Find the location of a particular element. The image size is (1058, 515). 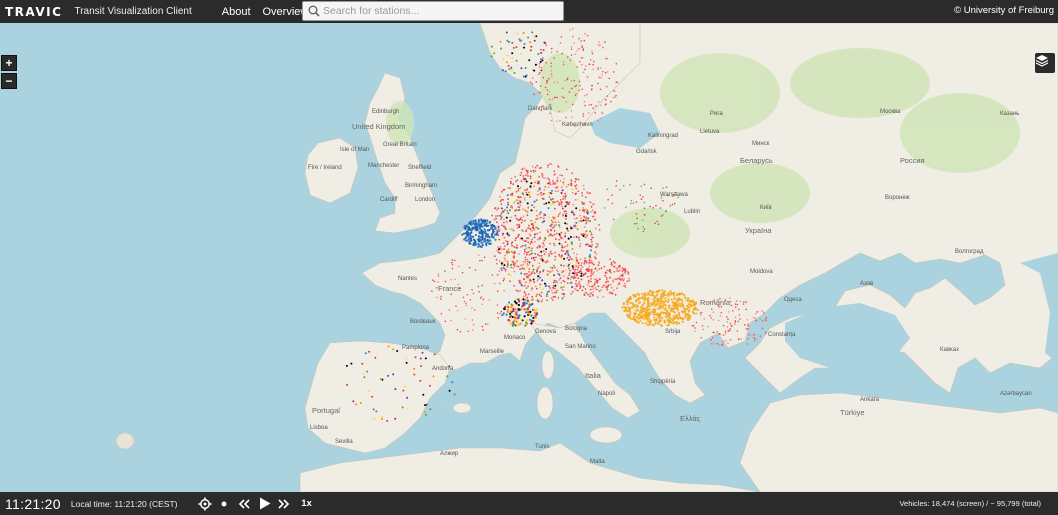

play-button is located at coordinates (265, 504).